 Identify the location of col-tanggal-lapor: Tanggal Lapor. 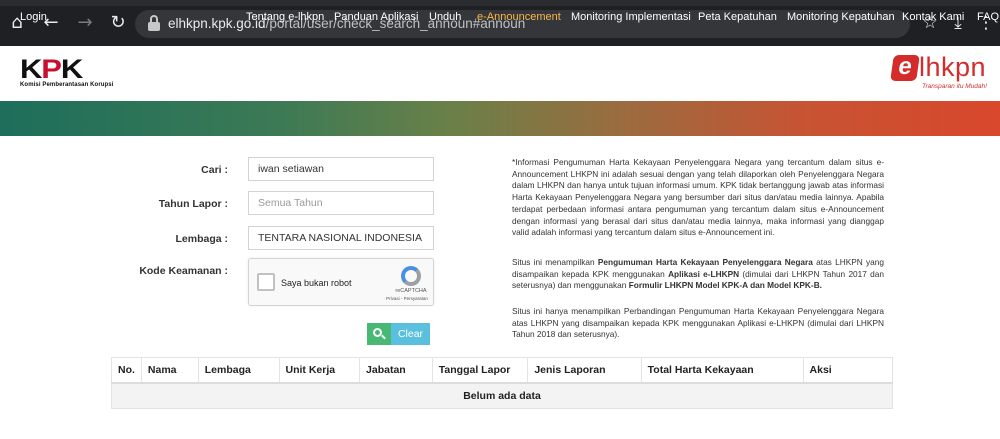
(480, 370).